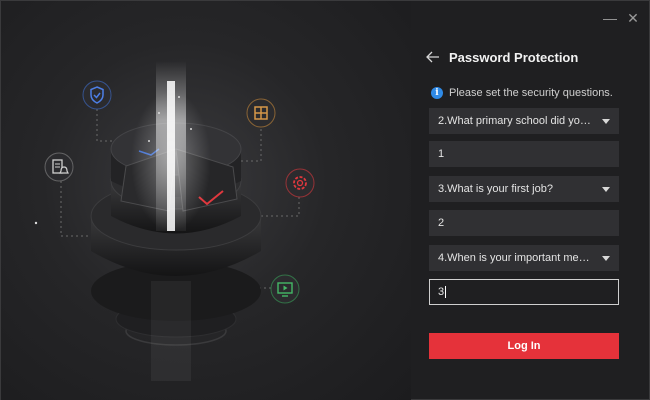 The image size is (650, 400). What do you see at coordinates (524, 154) in the screenshot?
I see `answer-input-1: 1` at bounding box center [524, 154].